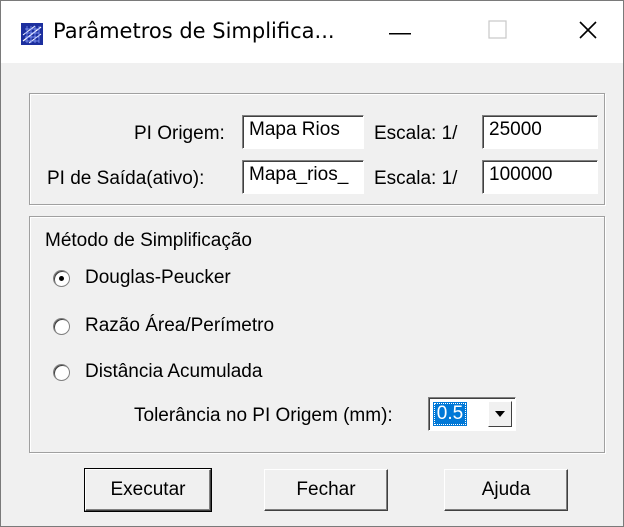  I want to click on minimize-icon, so click(400, 32).